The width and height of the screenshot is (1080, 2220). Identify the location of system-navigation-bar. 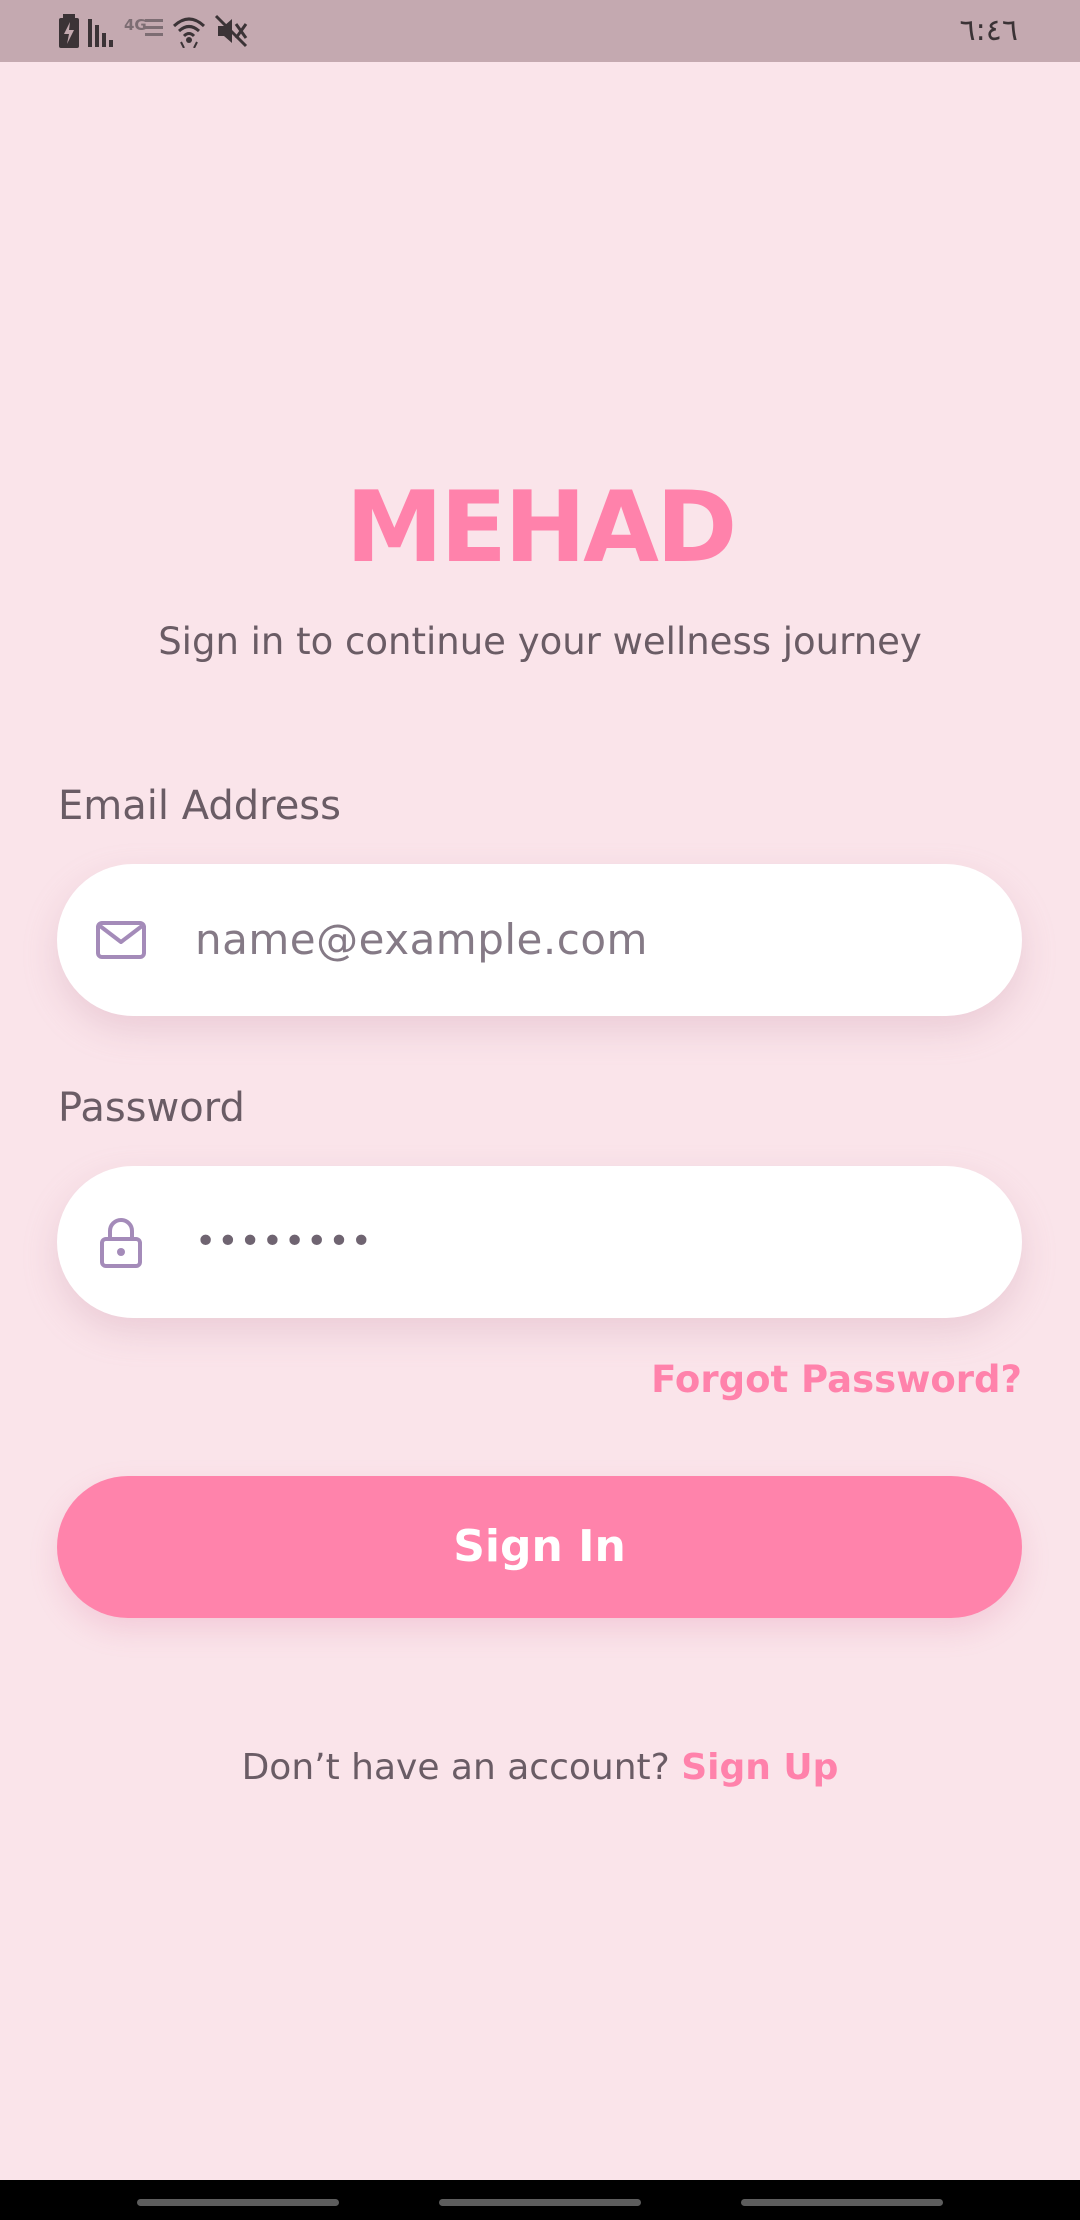
(540, 2200).